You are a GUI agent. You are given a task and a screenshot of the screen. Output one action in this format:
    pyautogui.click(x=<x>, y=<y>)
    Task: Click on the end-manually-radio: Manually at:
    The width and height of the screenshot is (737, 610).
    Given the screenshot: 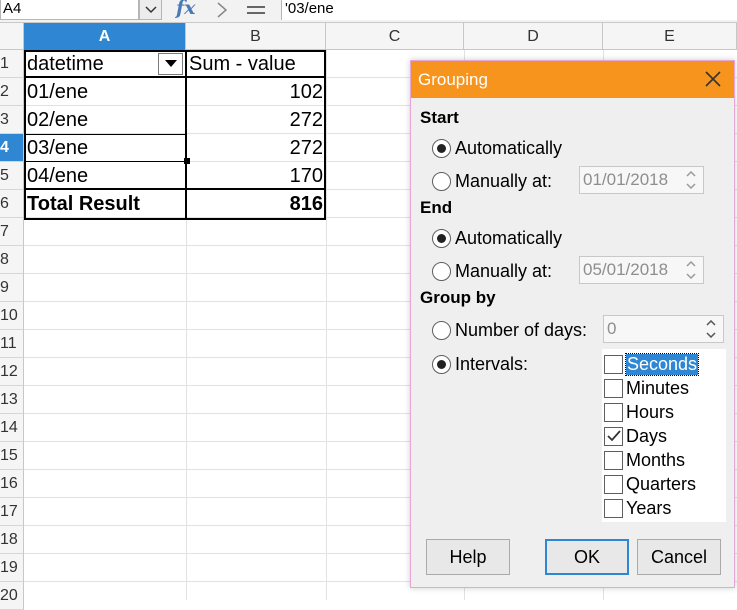 What is the action you would take?
    pyautogui.click(x=492, y=271)
    